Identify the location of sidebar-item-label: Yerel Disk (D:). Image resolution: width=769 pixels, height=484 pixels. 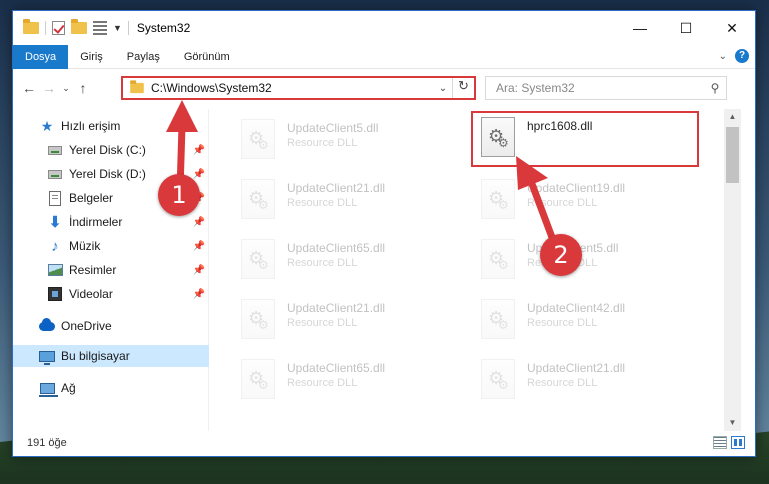
(107, 174).